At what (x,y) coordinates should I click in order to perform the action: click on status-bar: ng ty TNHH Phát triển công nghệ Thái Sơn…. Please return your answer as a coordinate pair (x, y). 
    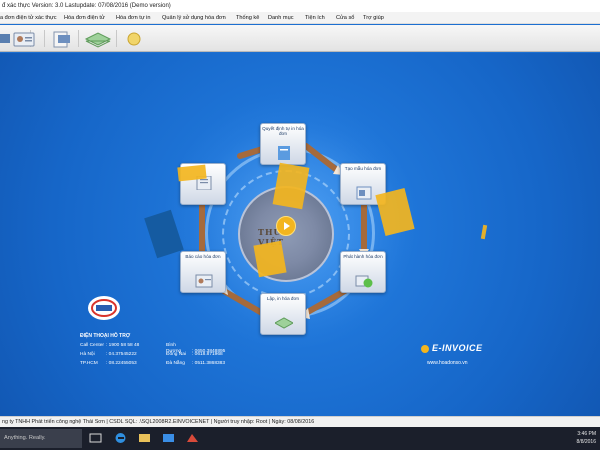
    Looking at the image, I should click on (300, 421).